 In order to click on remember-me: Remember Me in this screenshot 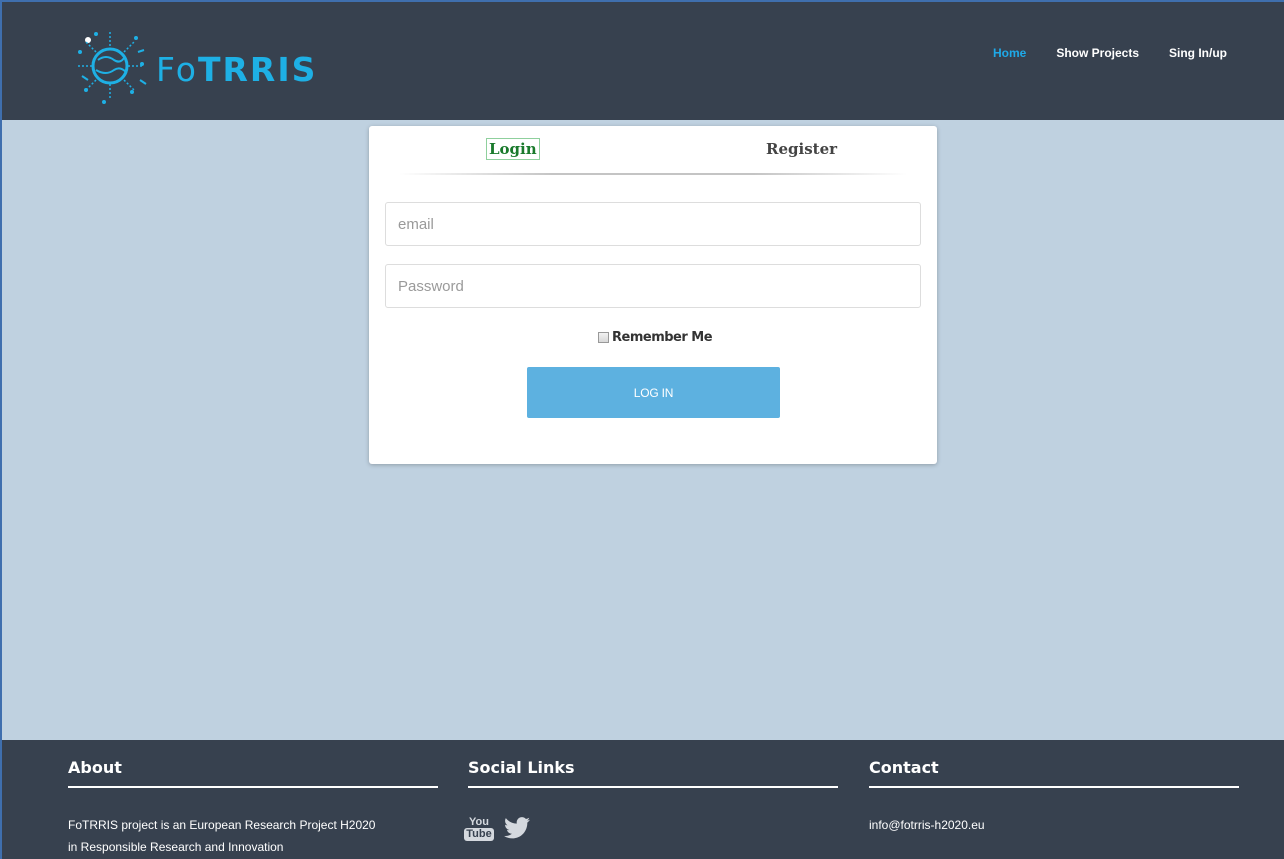, I will do `click(655, 337)`.